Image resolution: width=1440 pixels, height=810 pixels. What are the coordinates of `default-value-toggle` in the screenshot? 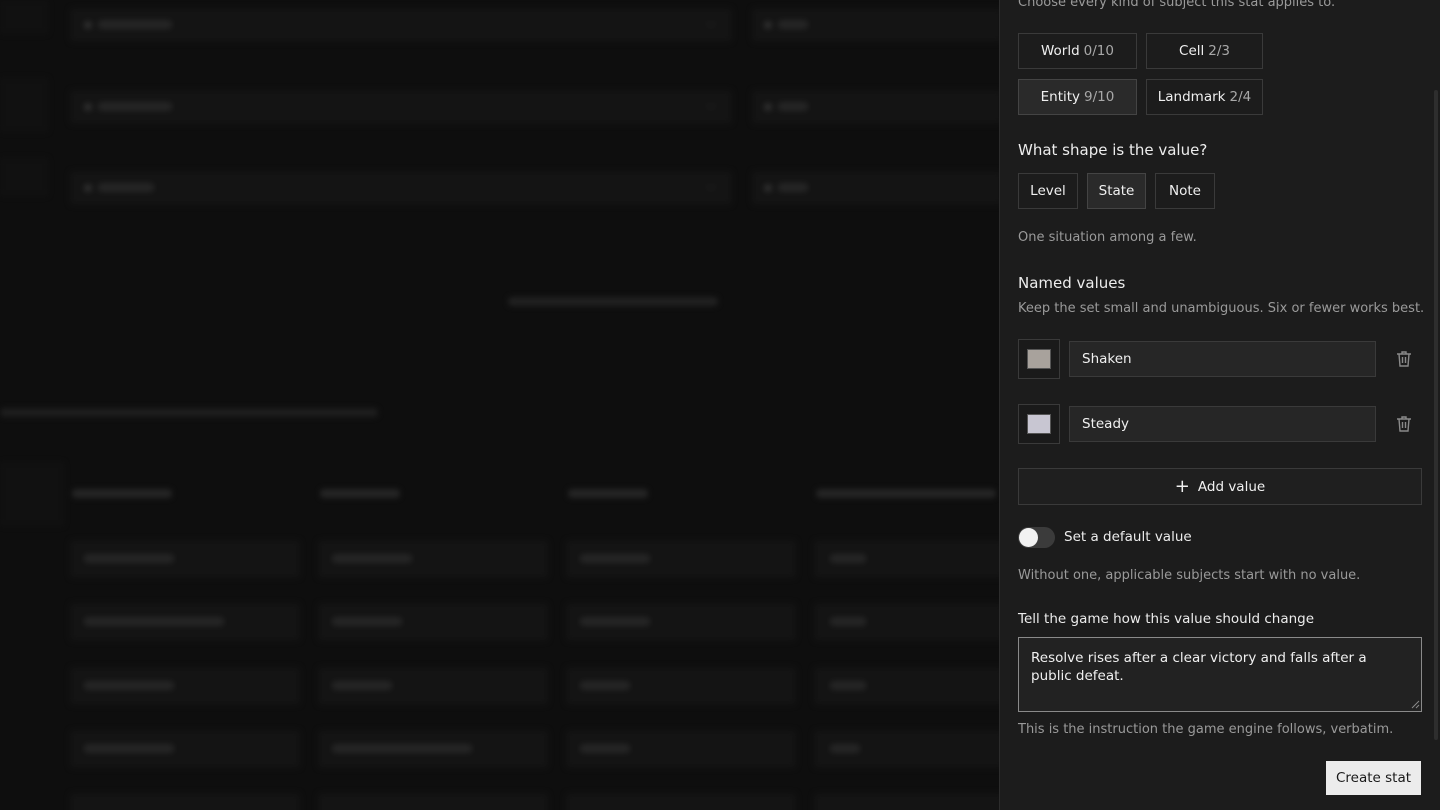 It's located at (1036, 537).